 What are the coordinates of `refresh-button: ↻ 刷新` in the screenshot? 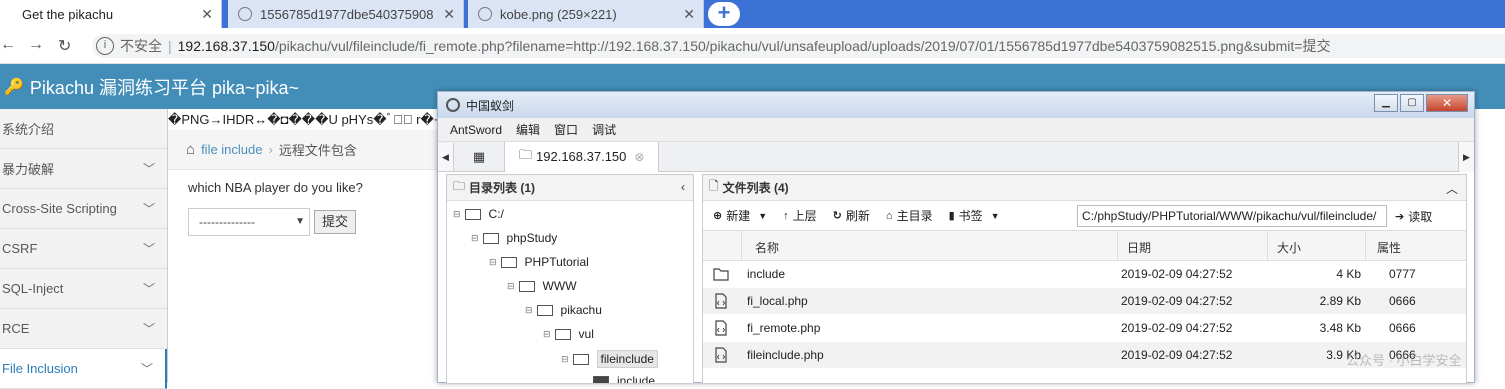 It's located at (851, 215).